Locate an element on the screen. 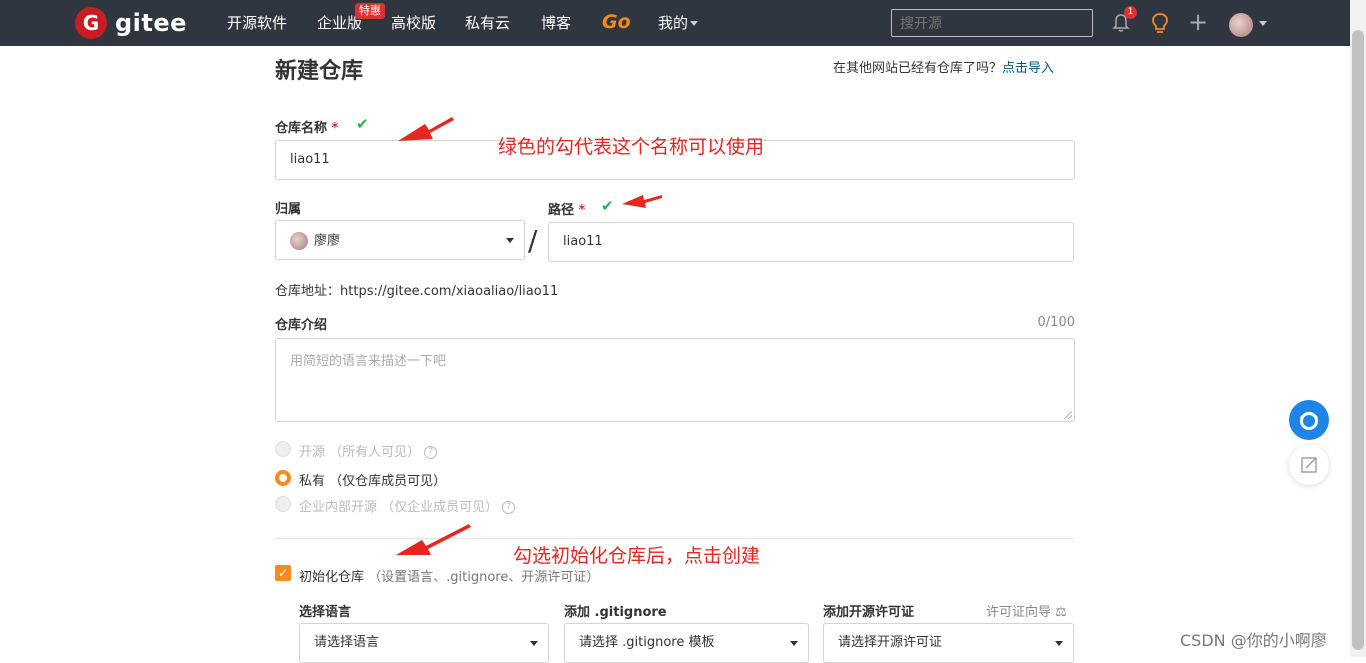 This screenshot has height=663, width=1366. path-label-text: 路径 is located at coordinates (561, 210).